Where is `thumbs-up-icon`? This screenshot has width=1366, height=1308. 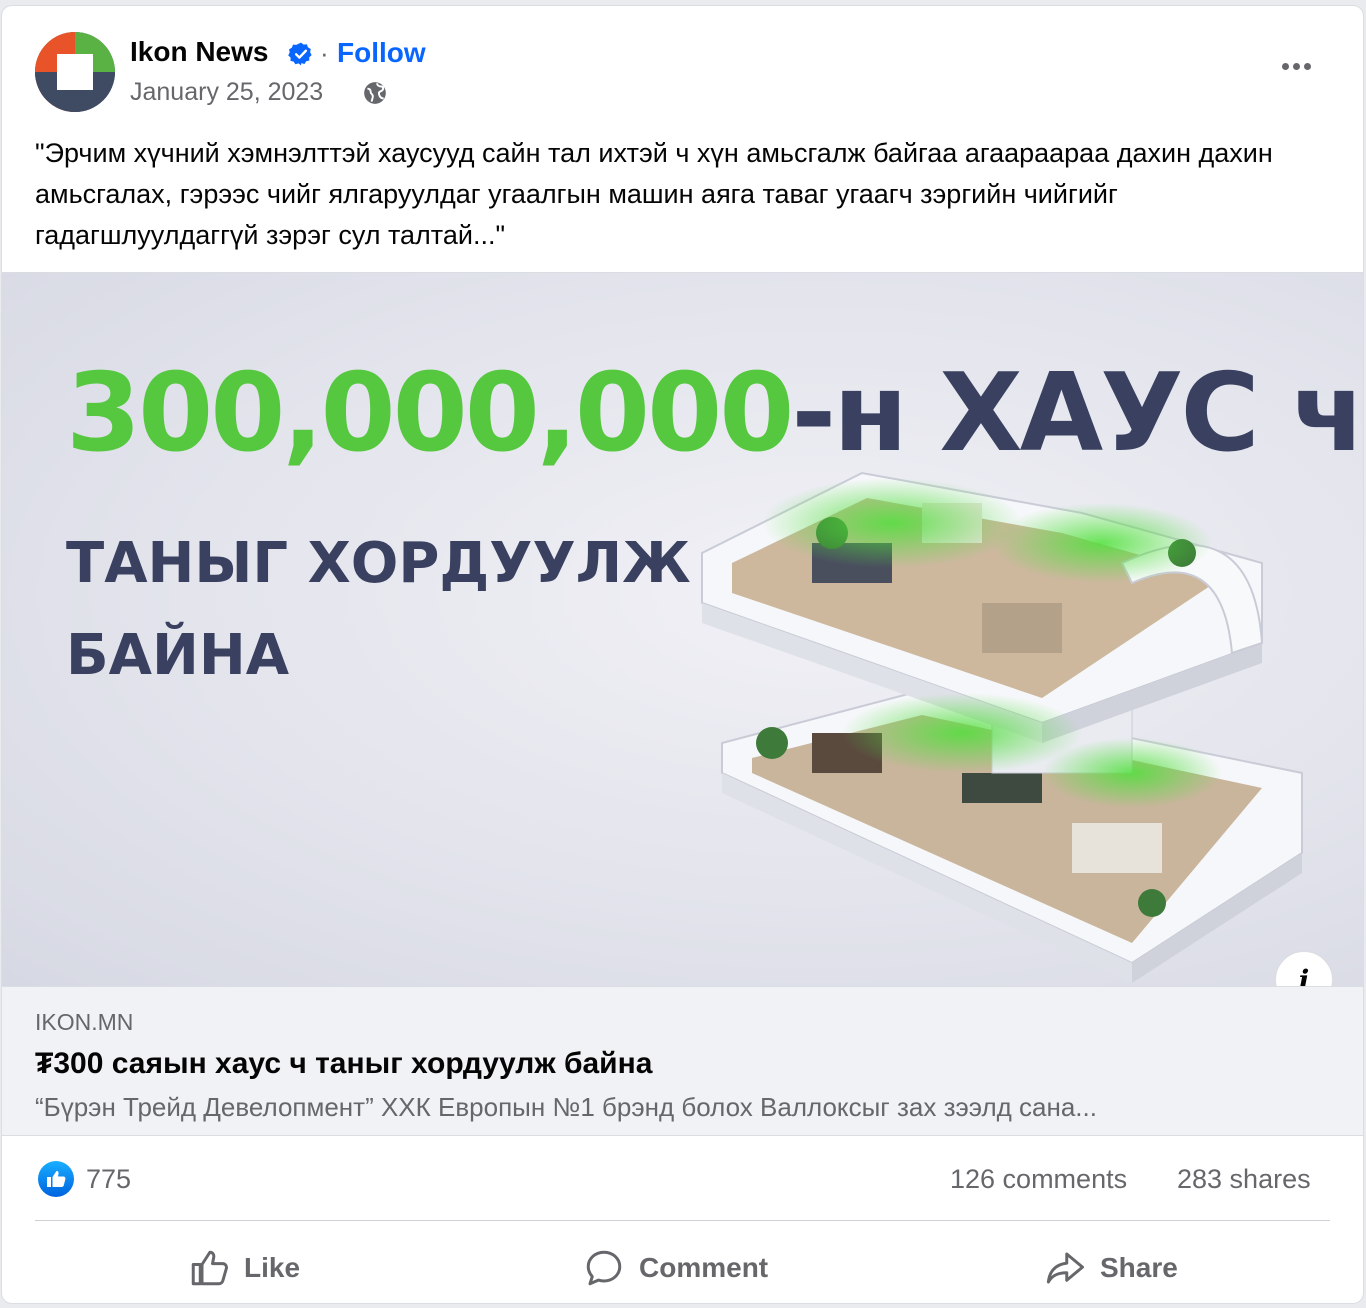
thumbs-up-icon is located at coordinates (209, 1268).